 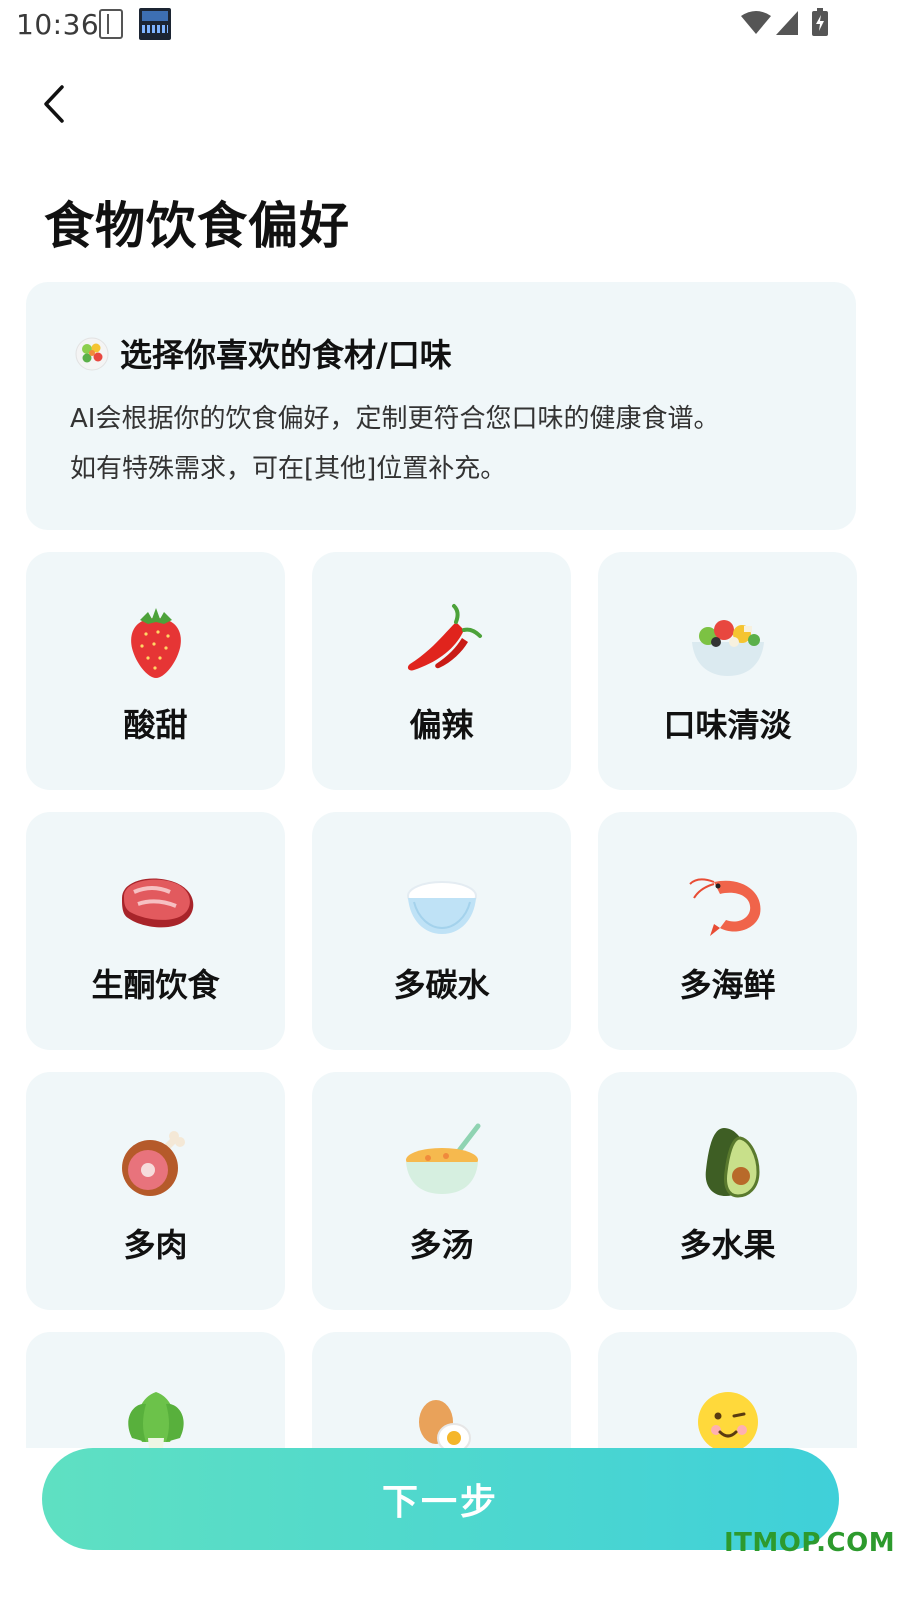 I want to click on option-tile-carbs: 多碳水, so click(x=441, y=931).